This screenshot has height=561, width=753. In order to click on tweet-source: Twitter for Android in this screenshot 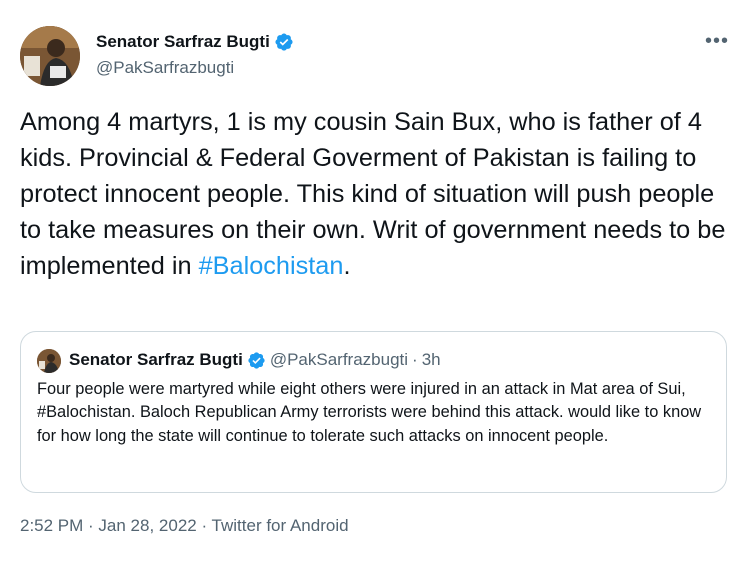, I will do `click(280, 525)`.